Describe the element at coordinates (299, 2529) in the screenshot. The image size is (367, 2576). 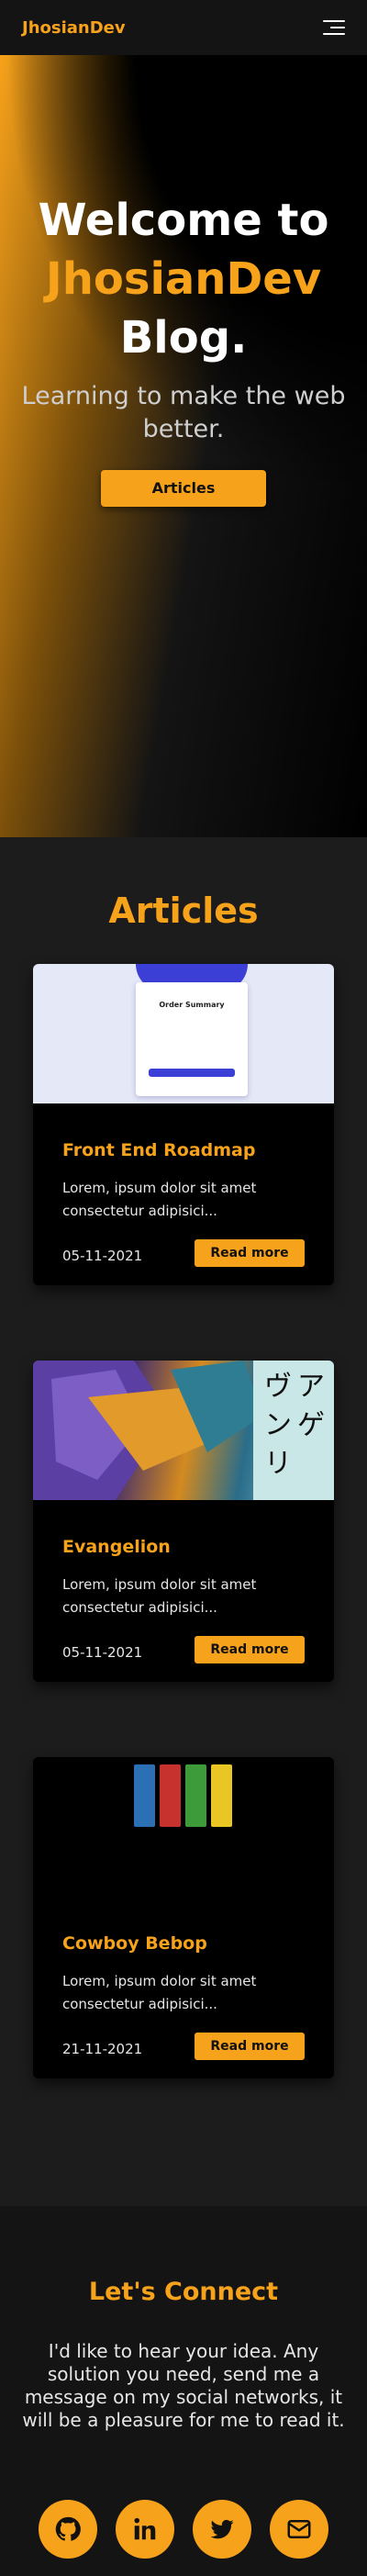
I see `mail-icon` at that location.